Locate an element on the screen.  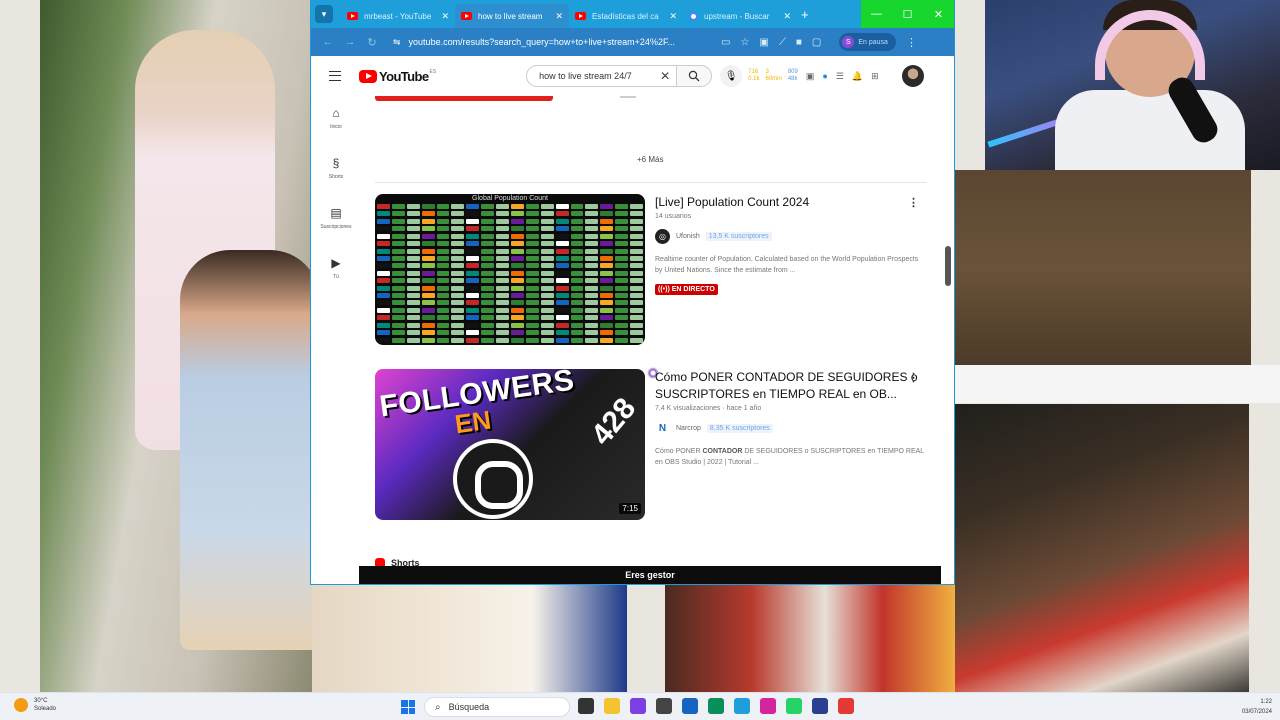
forward-arrow-icon: → is located at coordinates (350, 42).